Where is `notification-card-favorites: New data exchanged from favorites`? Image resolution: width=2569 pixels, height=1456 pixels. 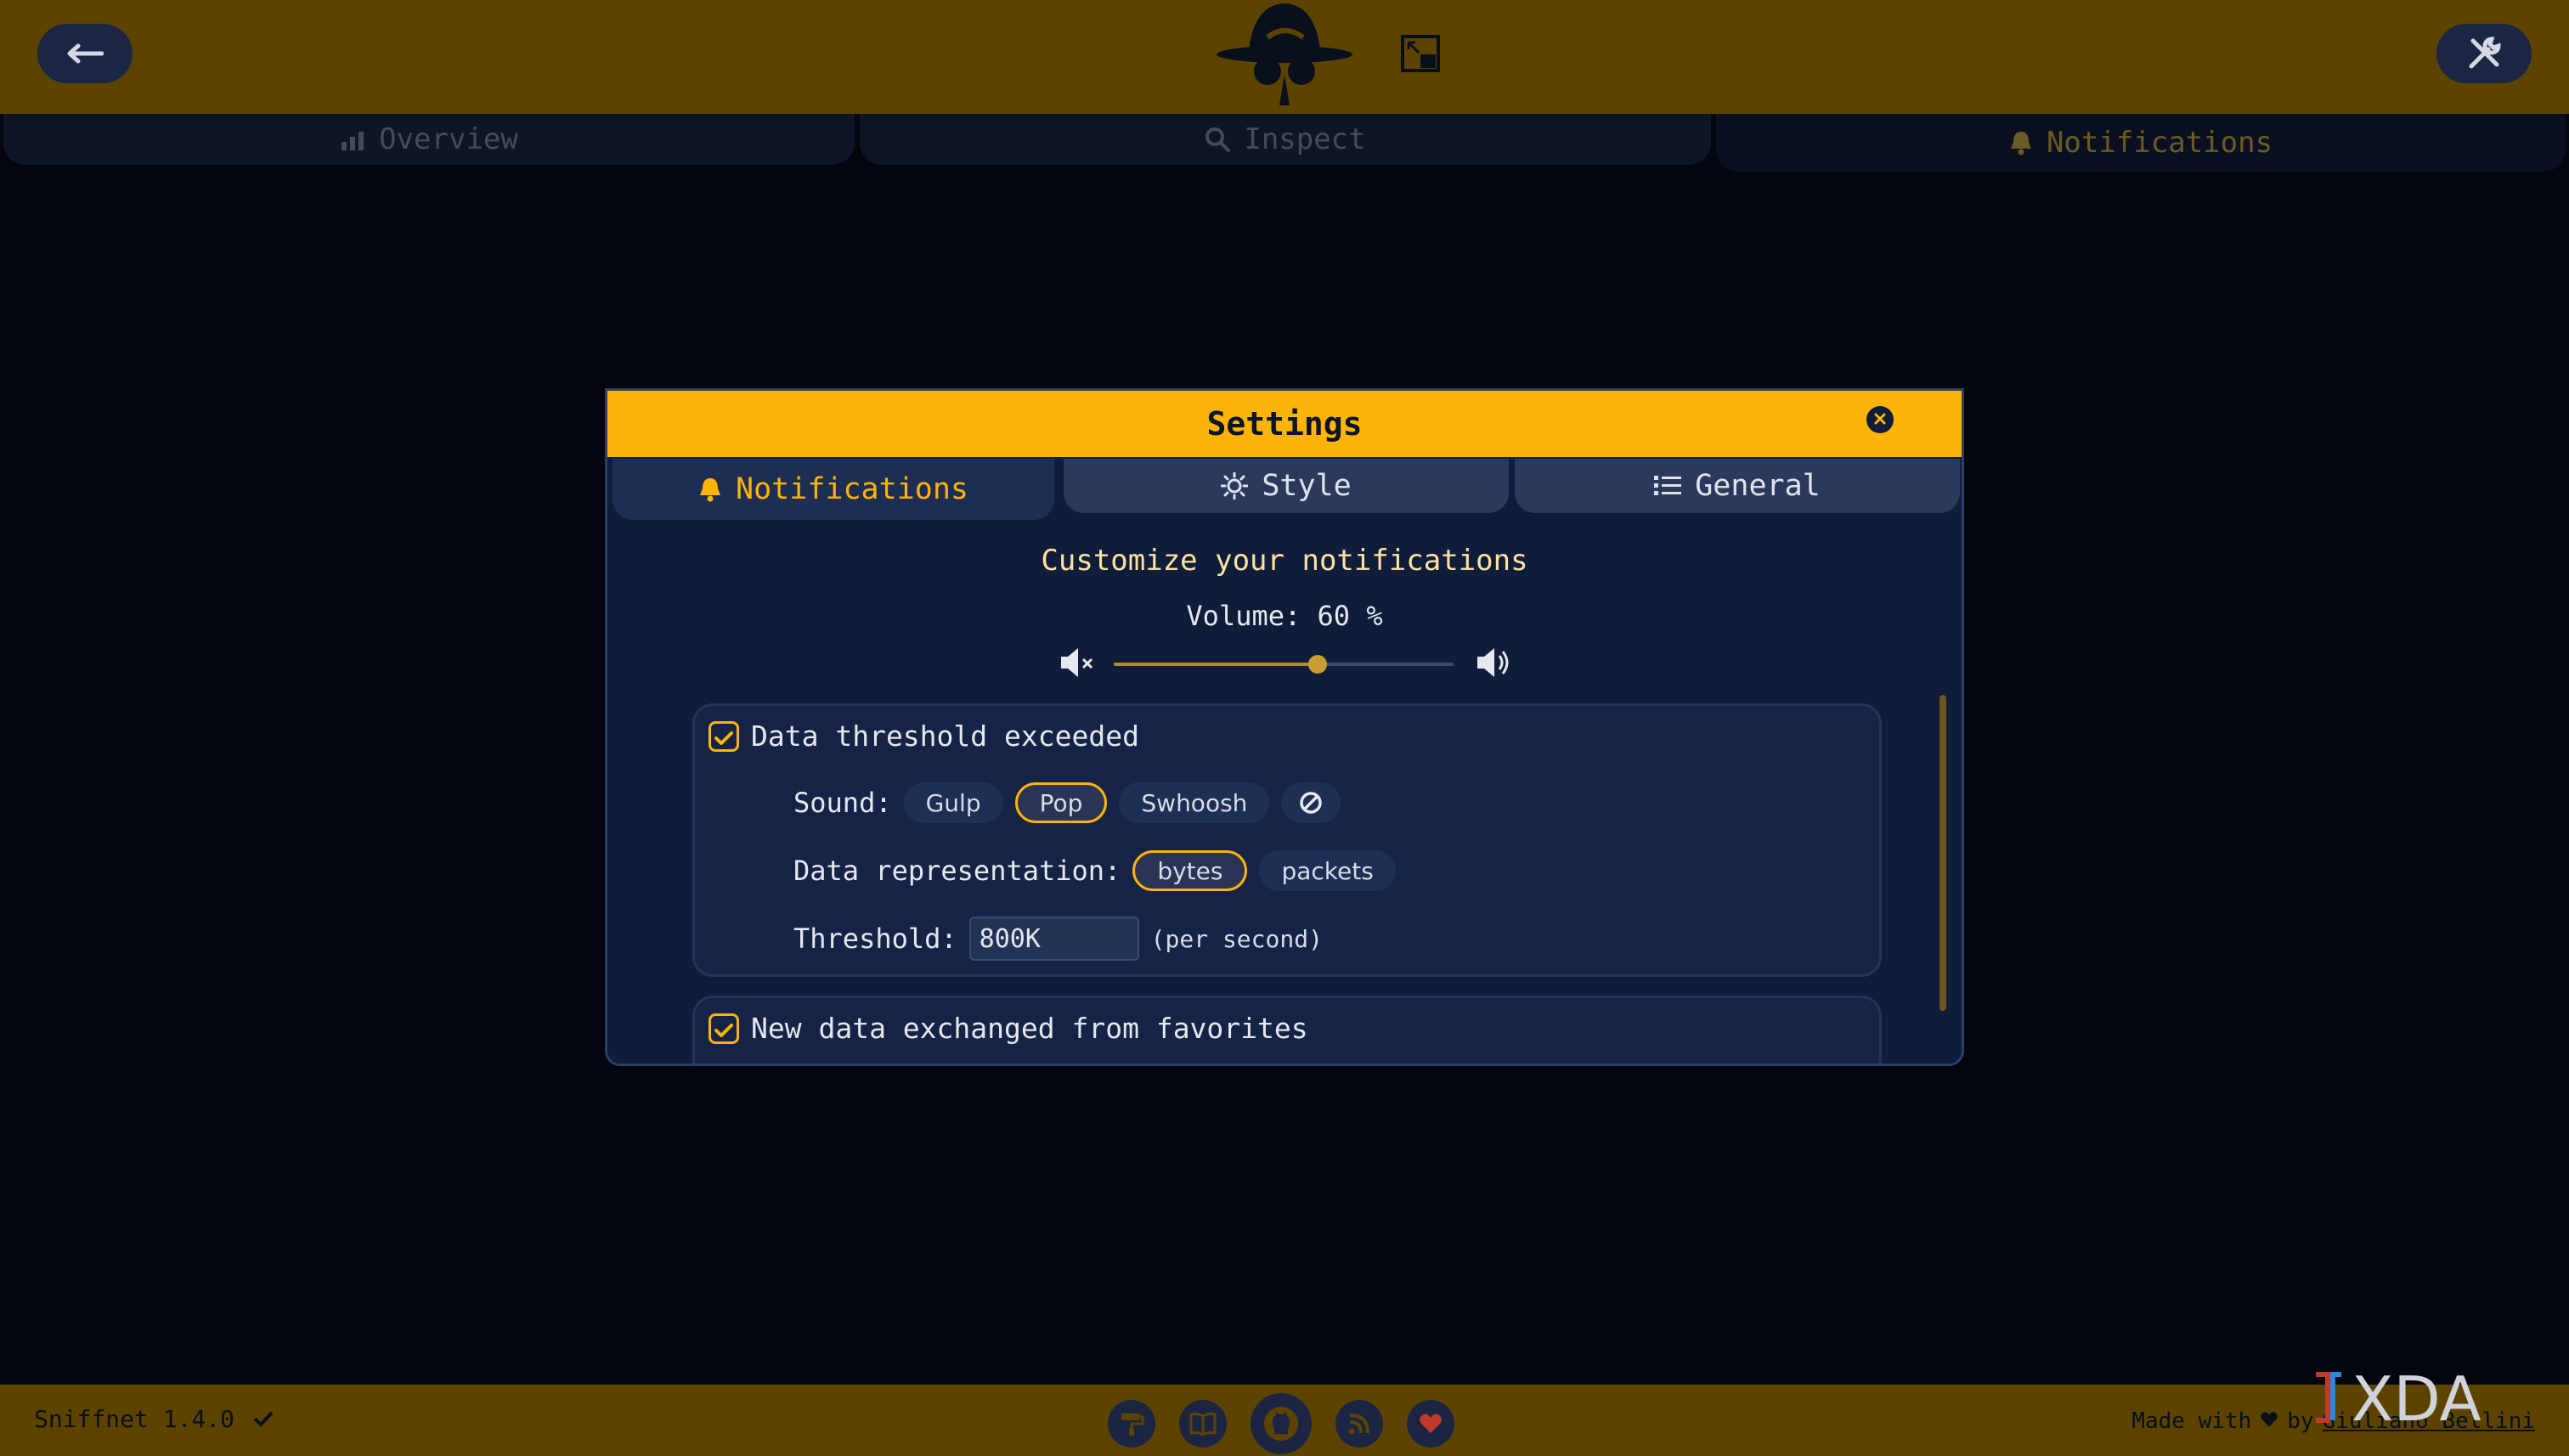
notification-card-favorites: New data exchanged from favorites is located at coordinates (1287, 1030).